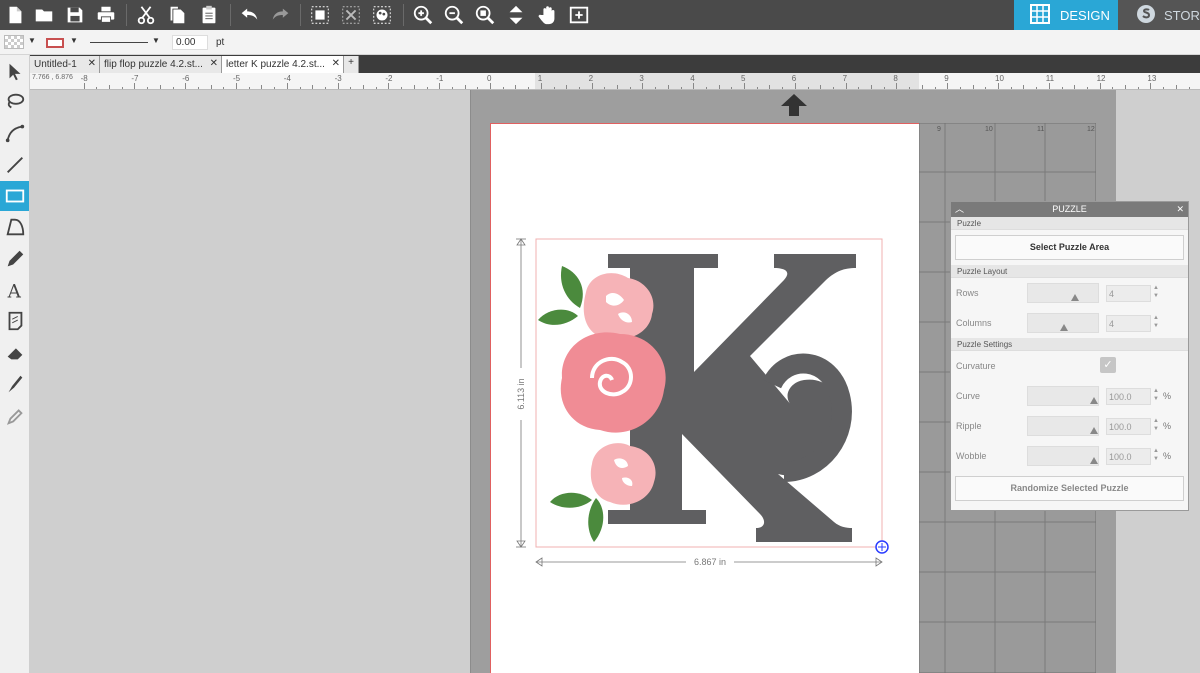  What do you see at coordinates (320, 15) in the screenshot?
I see `group-icon` at bounding box center [320, 15].